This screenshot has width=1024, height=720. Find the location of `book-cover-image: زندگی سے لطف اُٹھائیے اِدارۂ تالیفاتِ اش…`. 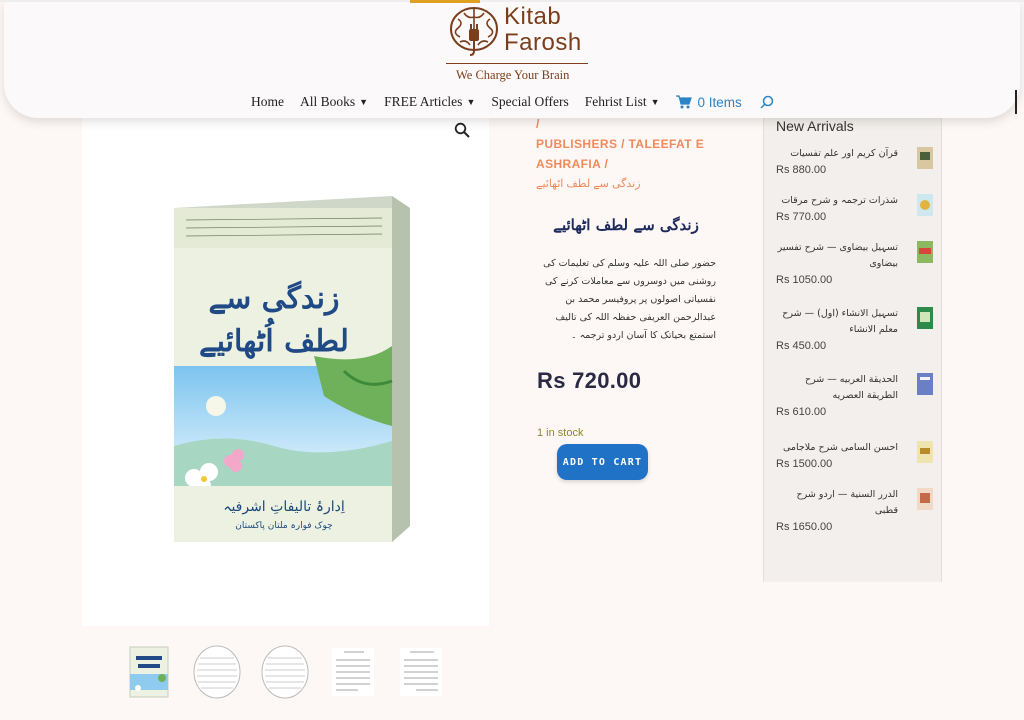

book-cover-image: زندگی سے لطف اُٹھائیے اِدارۂ تالیفاتِ اش… is located at coordinates (287, 370).